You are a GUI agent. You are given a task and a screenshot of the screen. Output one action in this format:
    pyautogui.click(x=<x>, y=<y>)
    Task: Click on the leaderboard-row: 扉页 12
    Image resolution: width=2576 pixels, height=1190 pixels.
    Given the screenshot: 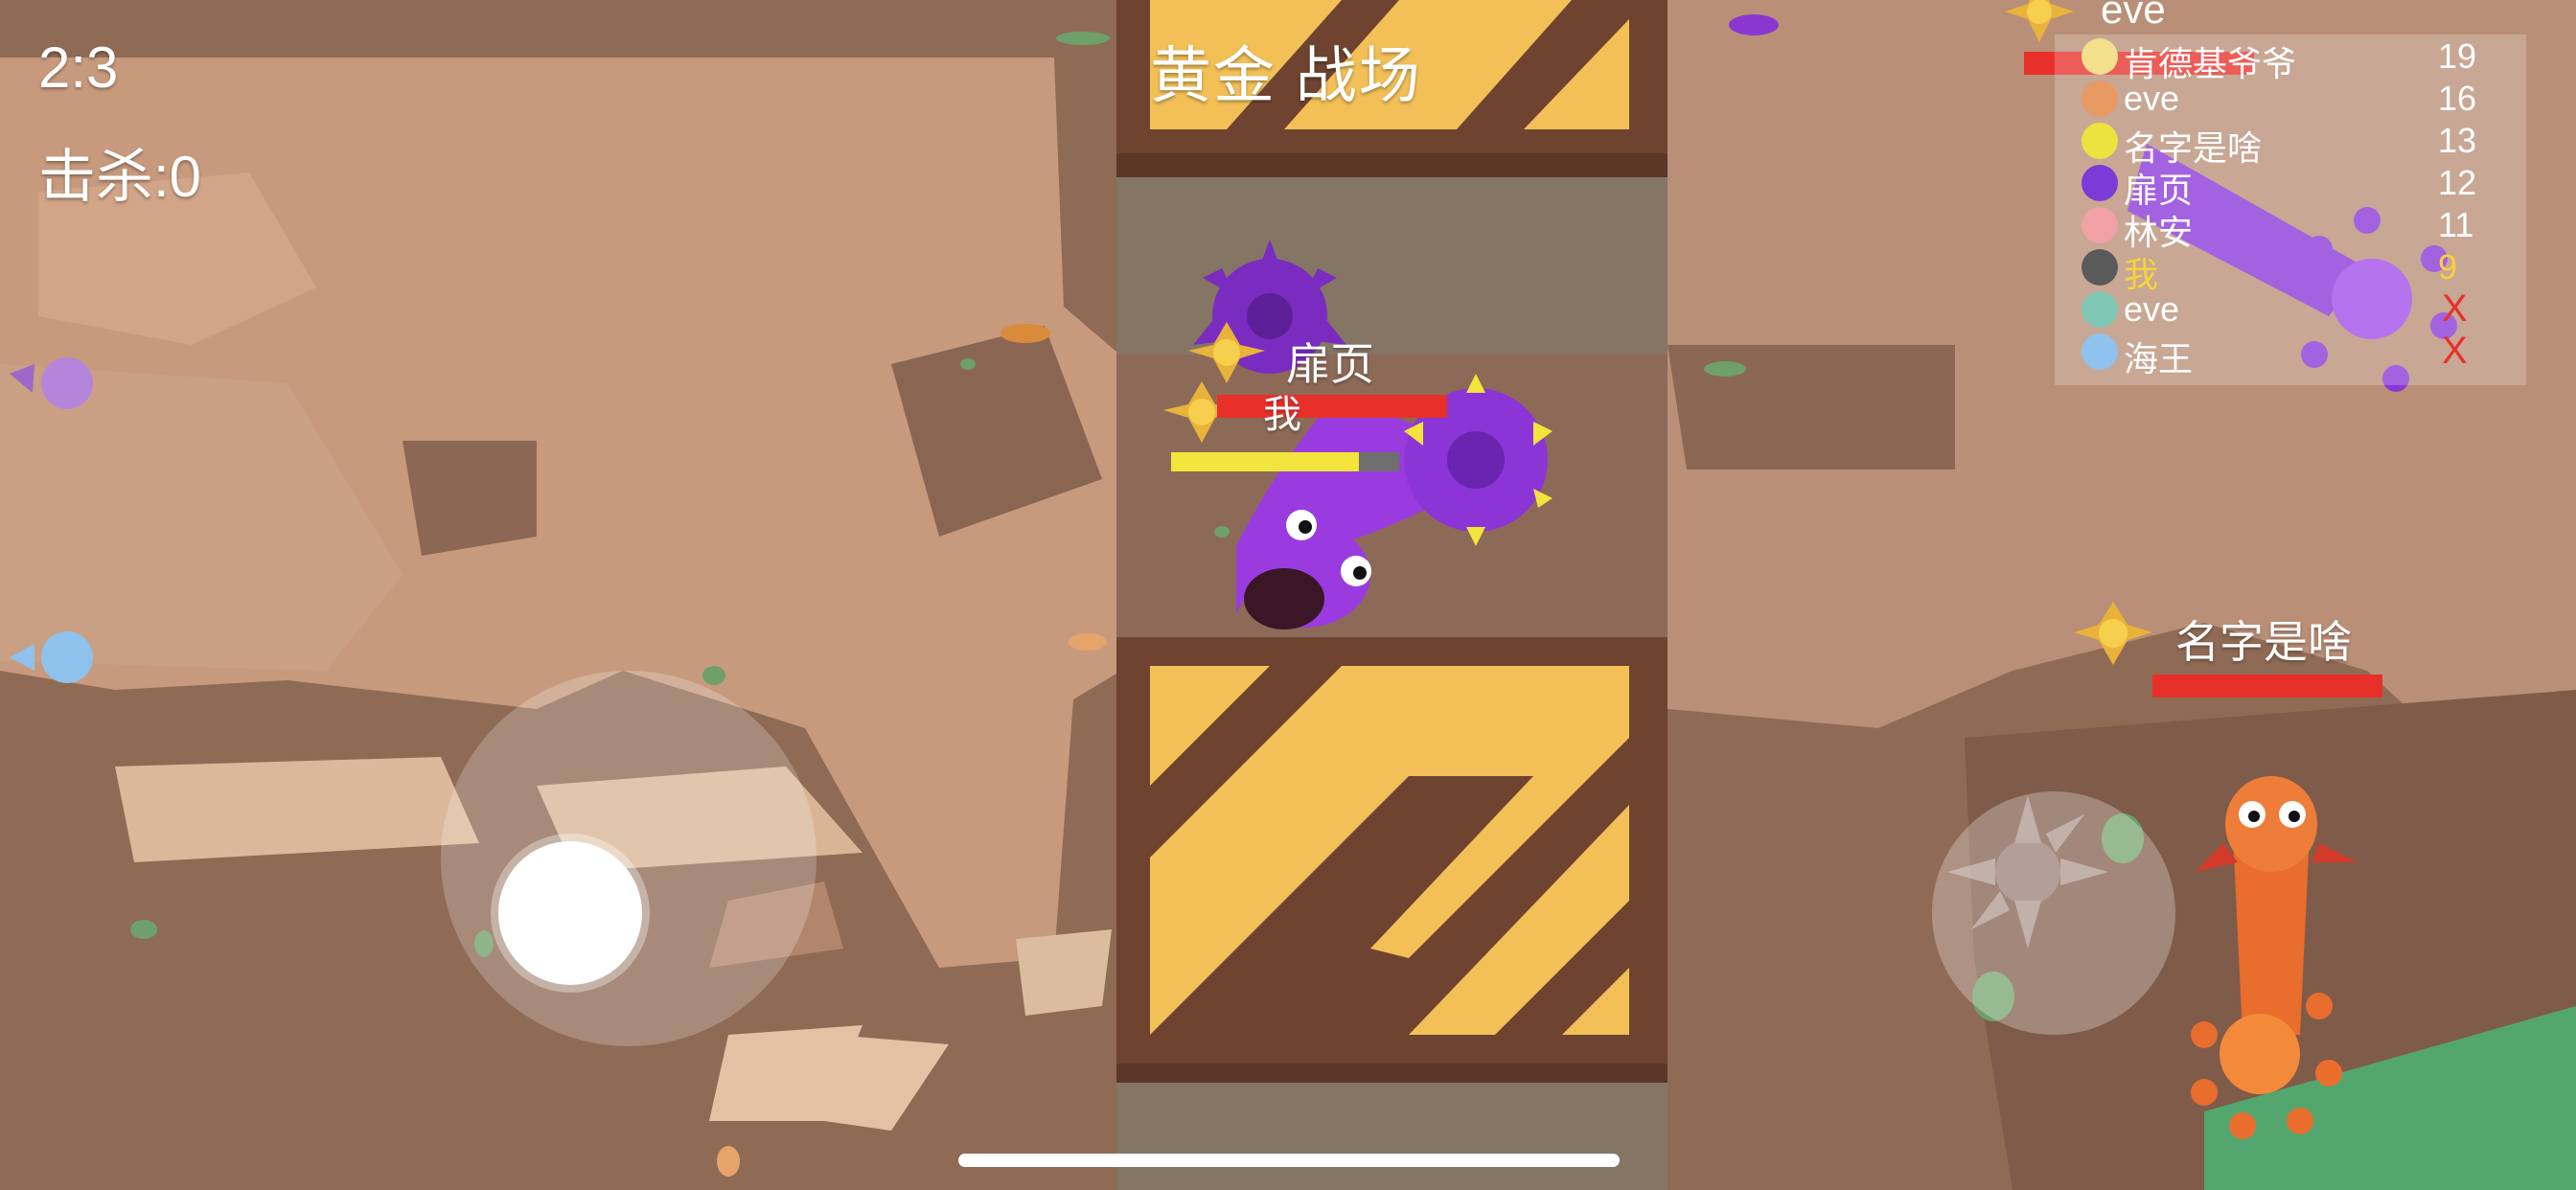 What is the action you would take?
    pyautogui.click(x=2297, y=186)
    